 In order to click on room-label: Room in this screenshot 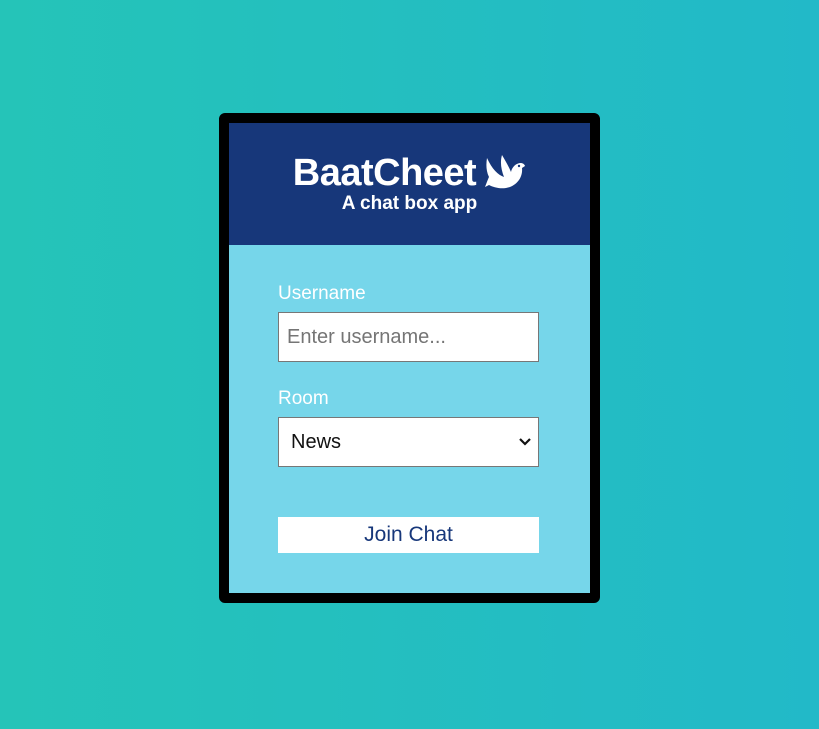, I will do `click(303, 398)`.